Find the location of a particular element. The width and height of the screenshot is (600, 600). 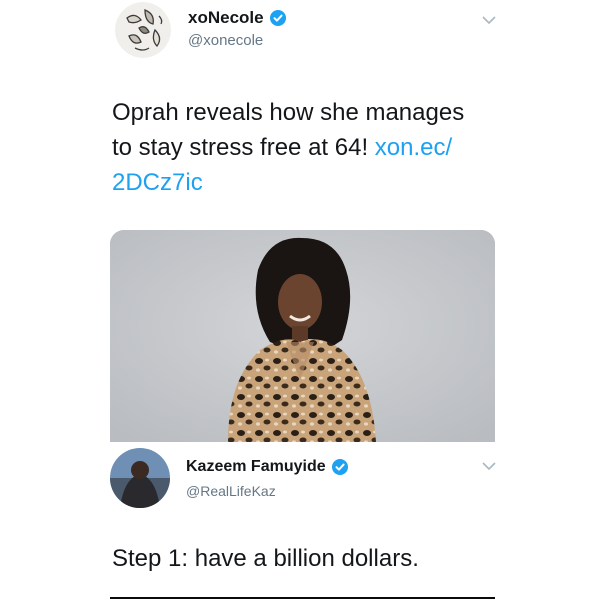

tweet1-name-line: xoNecole is located at coordinates (237, 18).